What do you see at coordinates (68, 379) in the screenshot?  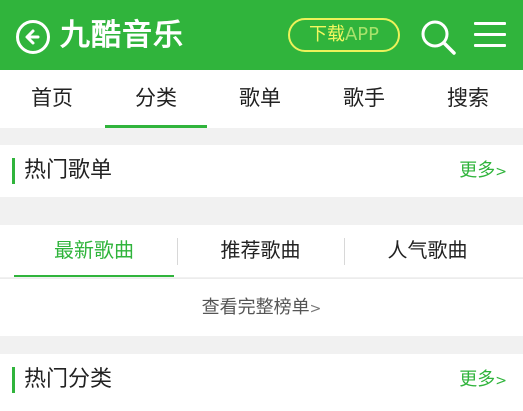 I see `section-title: 热门分类` at bounding box center [68, 379].